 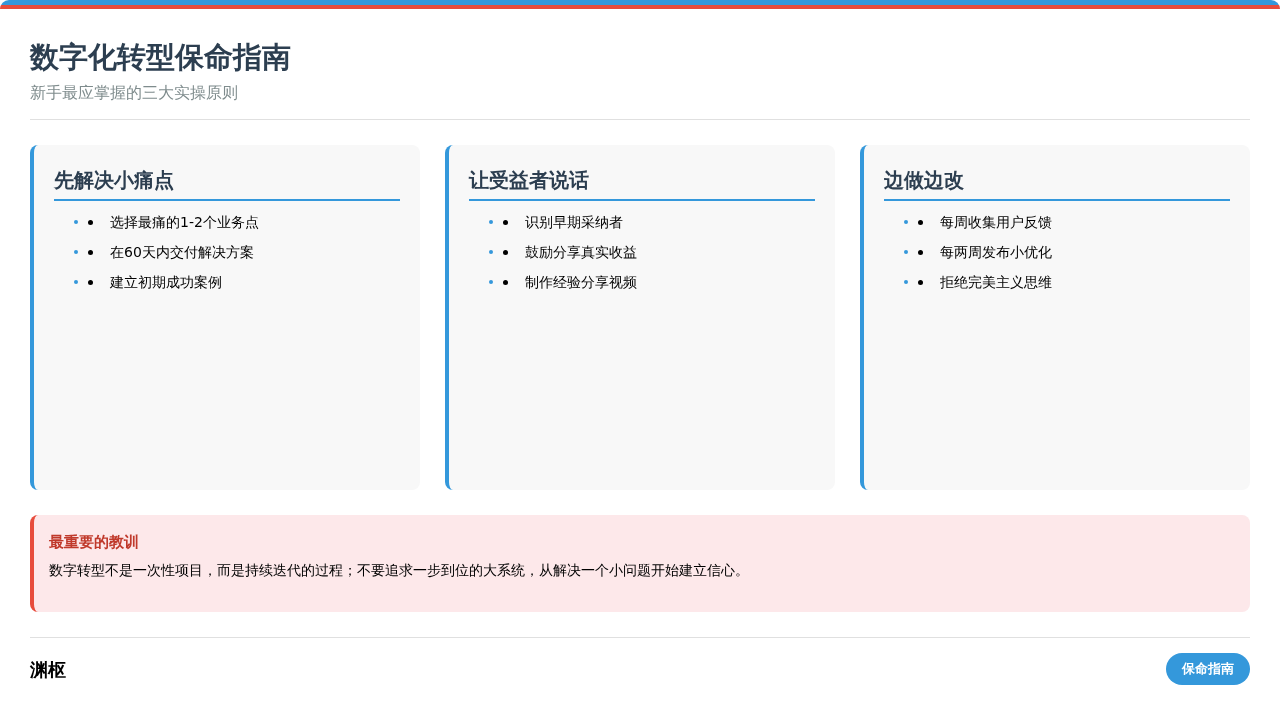 What do you see at coordinates (399, 570) in the screenshot?
I see `callout-text: 数字转型不是一次性项目，而是持续迭代的过程；不要追求一步到位的大系统，从解决一个小问题开始建立信心。` at bounding box center [399, 570].